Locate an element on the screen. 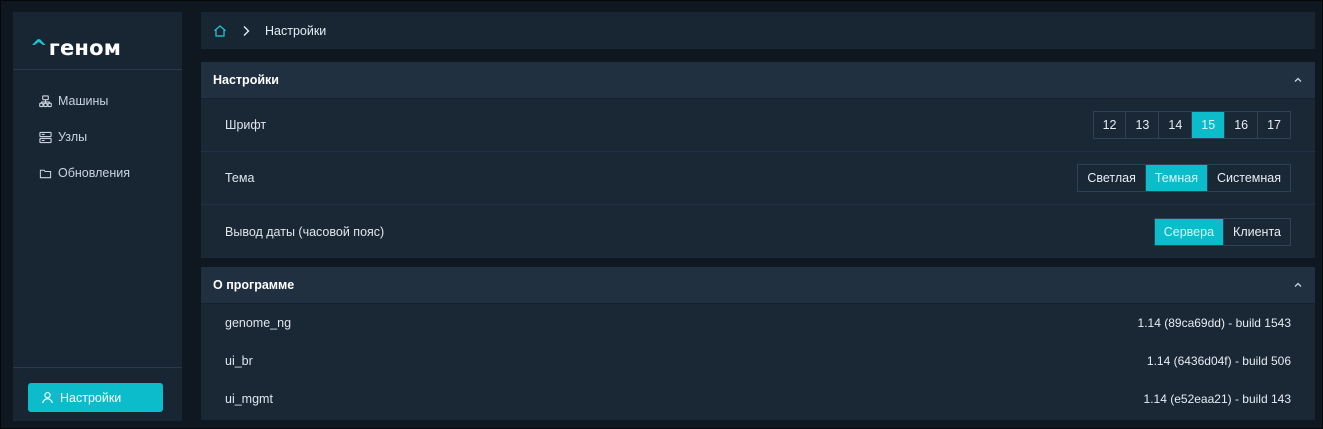 Image resolution: width=1323 pixels, height=429 pixels. font-option-14: 14 is located at coordinates (1176, 125).